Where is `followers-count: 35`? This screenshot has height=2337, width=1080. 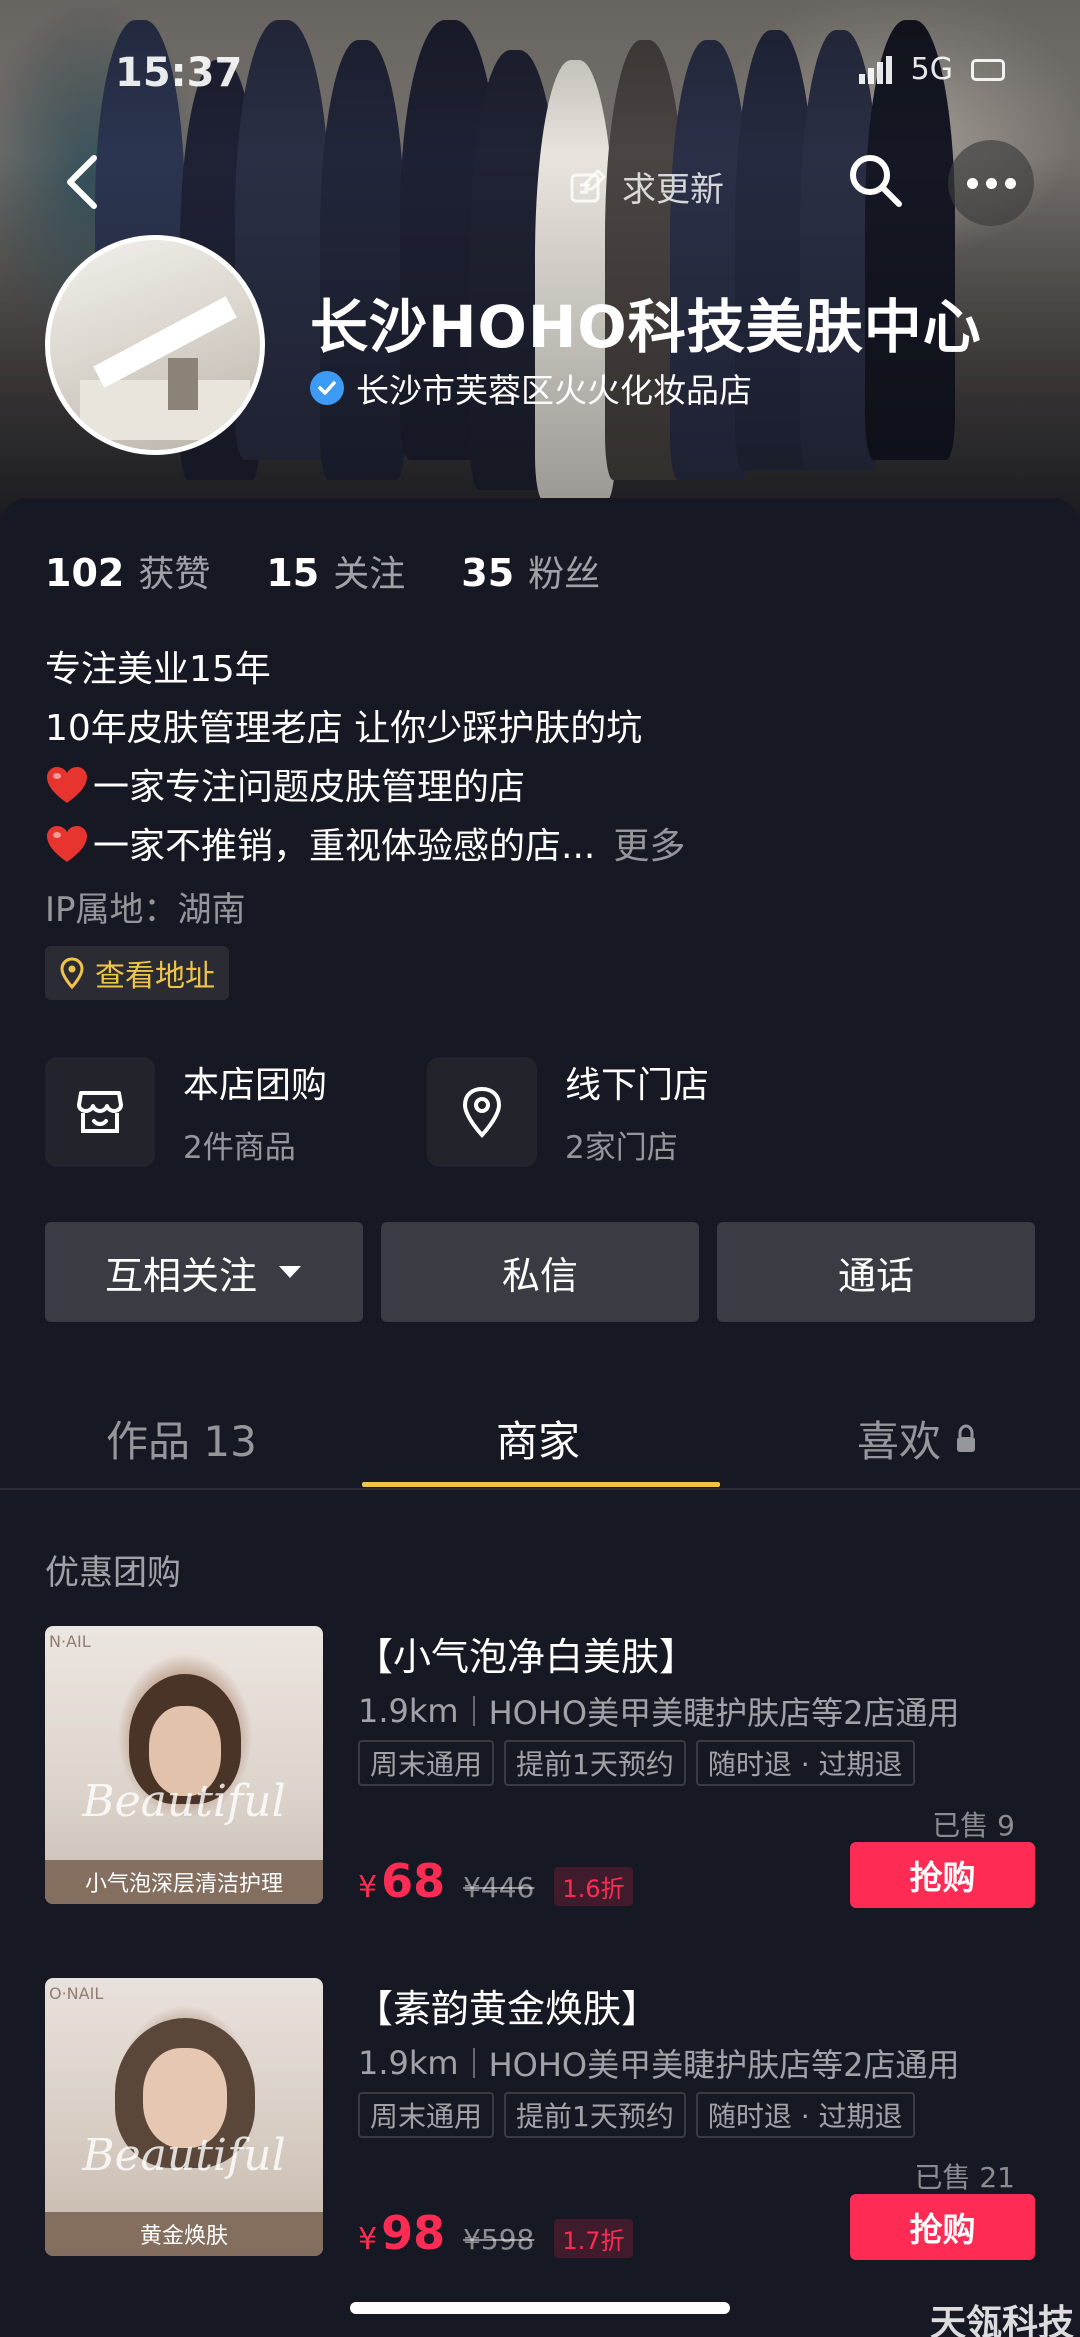 followers-count: 35 is located at coordinates (487, 573).